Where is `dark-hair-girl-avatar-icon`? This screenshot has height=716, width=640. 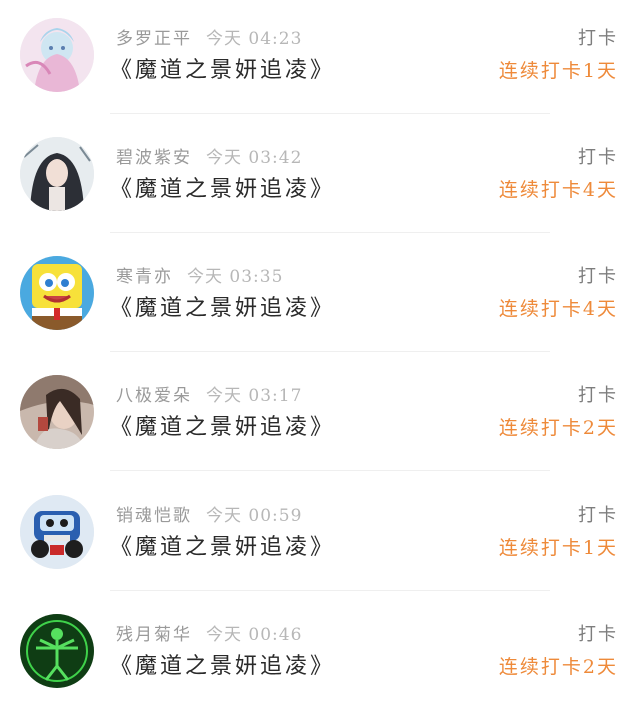 dark-hair-girl-avatar-icon is located at coordinates (57, 174).